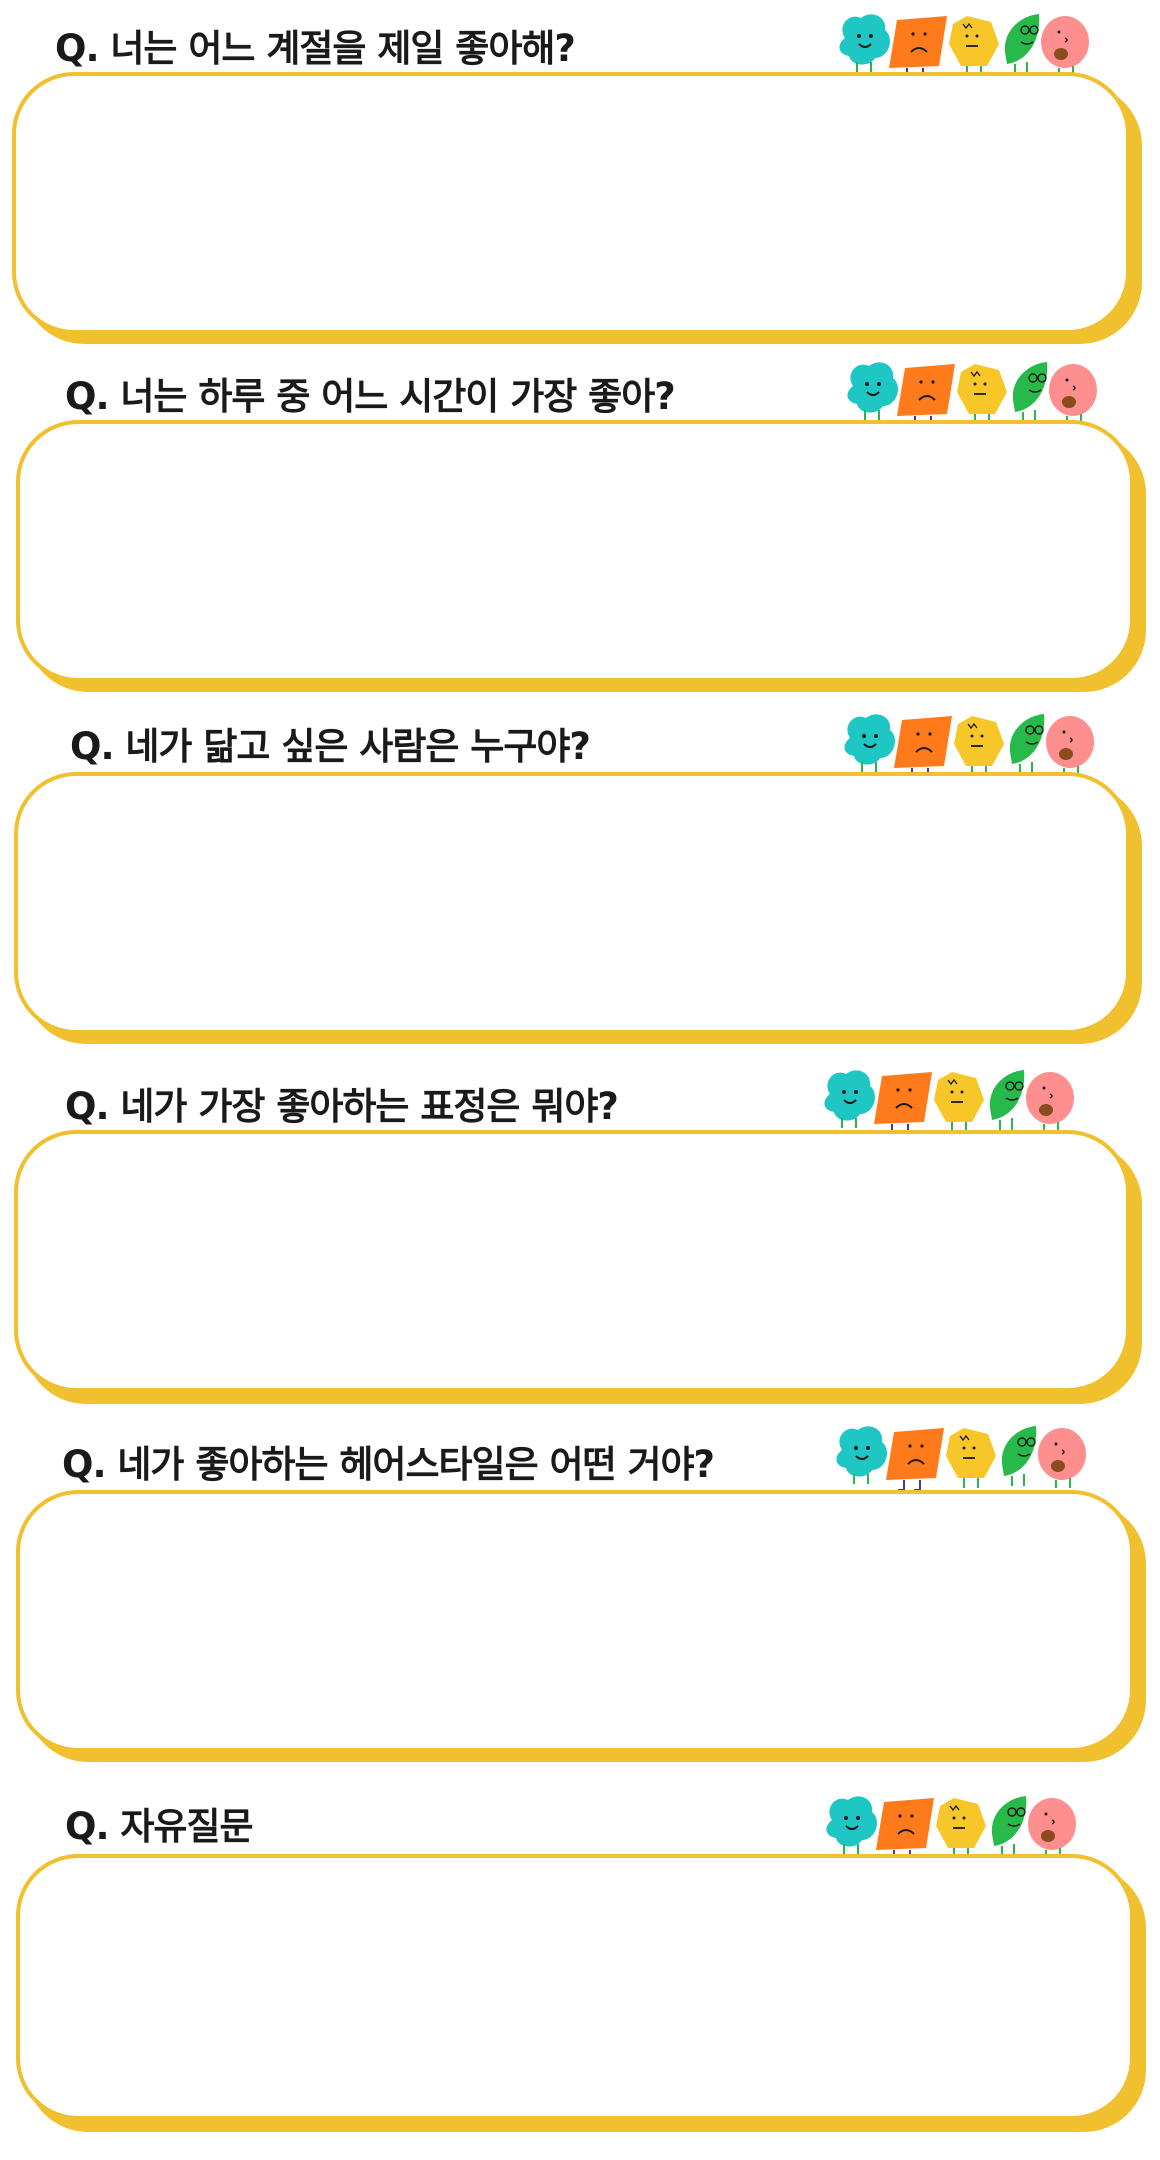 This screenshot has height=2160, width=1160. What do you see at coordinates (370, 396) in the screenshot?
I see `question-label: Q. 너는 하루 중 어느 시간이 가장 좋아?` at bounding box center [370, 396].